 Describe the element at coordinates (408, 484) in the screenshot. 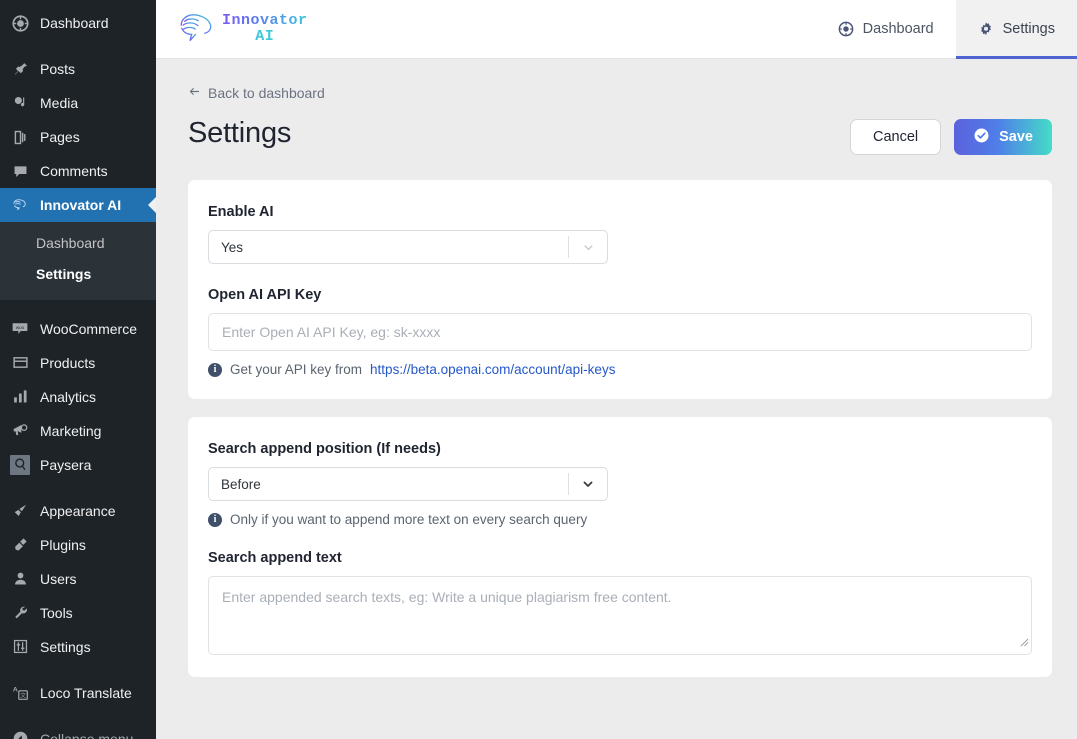

I see `append-position-select: Before` at that location.